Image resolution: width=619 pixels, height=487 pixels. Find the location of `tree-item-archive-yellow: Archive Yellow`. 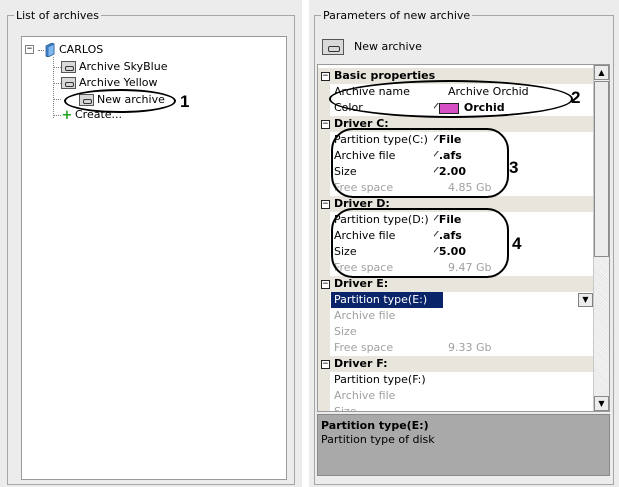

tree-item-archive-yellow: Archive Yellow is located at coordinates (109, 82).